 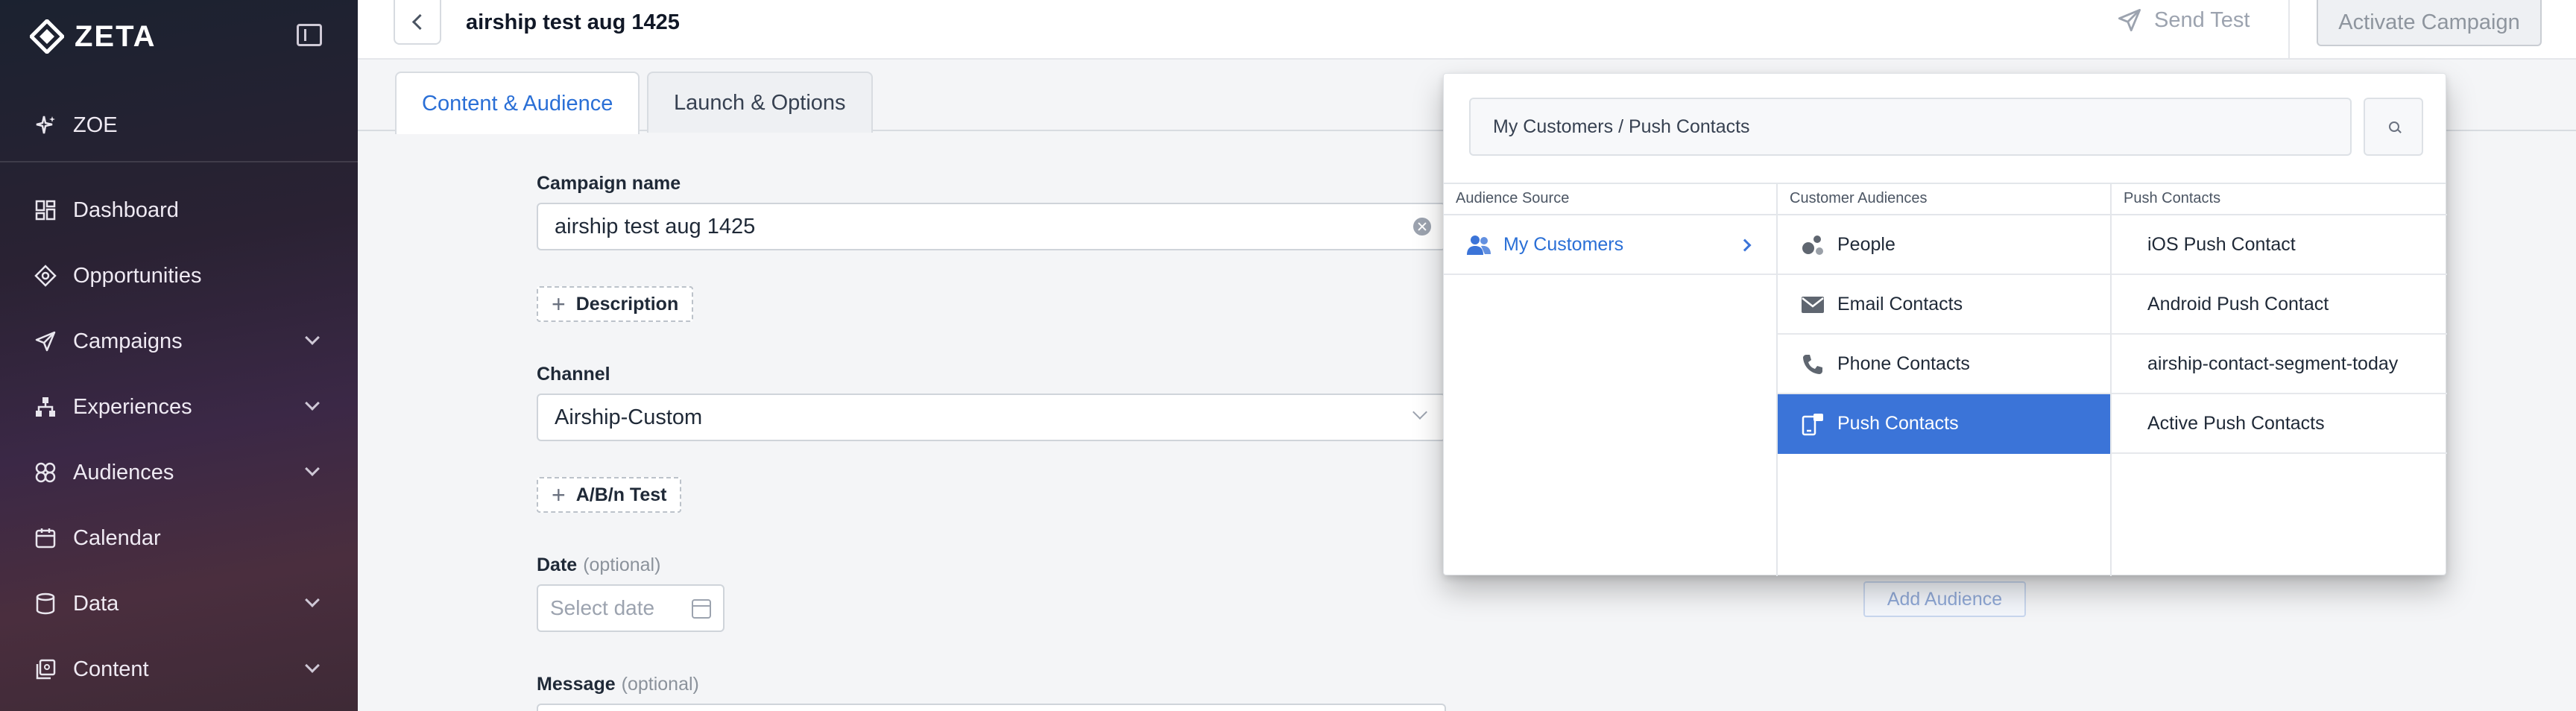 I want to click on channel-select: Airship-Custom, so click(x=992, y=417).